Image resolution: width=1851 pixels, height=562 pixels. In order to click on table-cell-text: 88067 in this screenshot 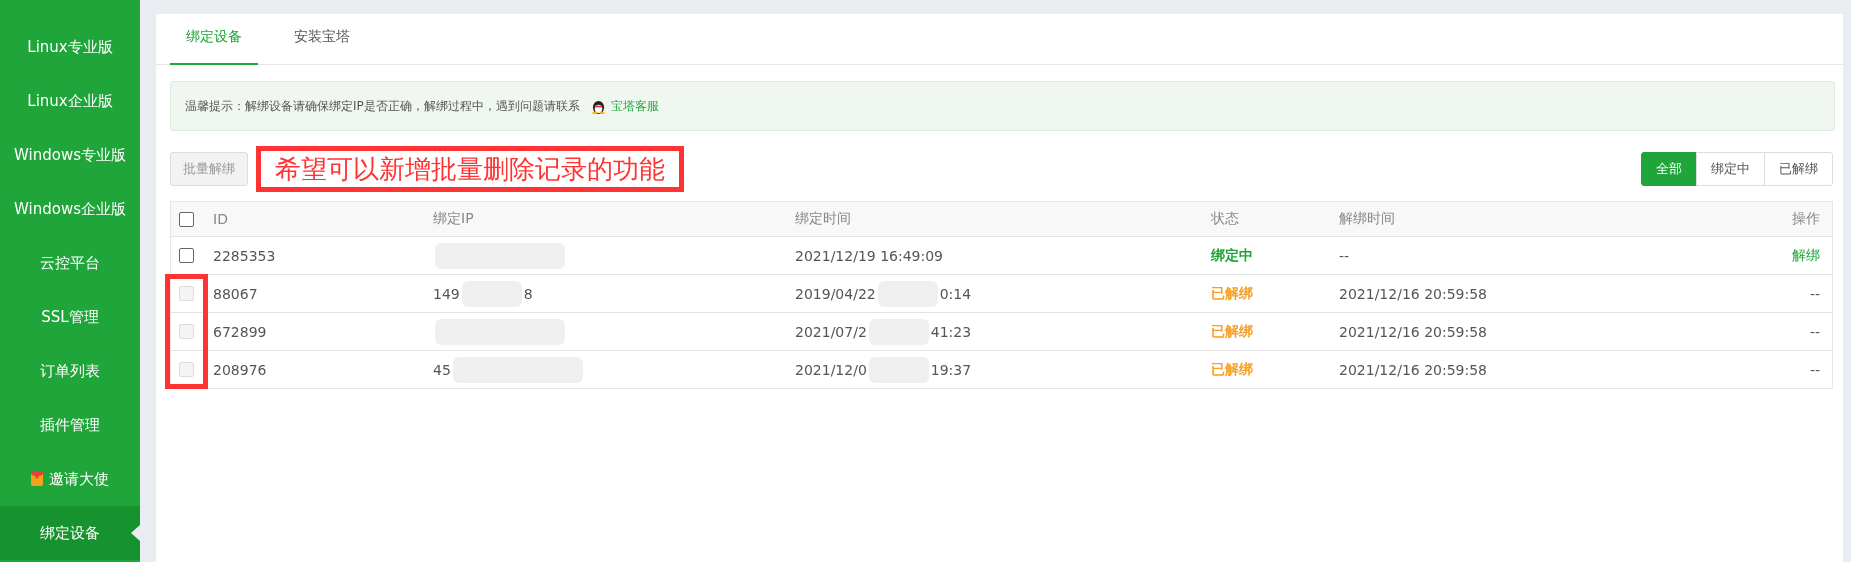, I will do `click(235, 293)`.